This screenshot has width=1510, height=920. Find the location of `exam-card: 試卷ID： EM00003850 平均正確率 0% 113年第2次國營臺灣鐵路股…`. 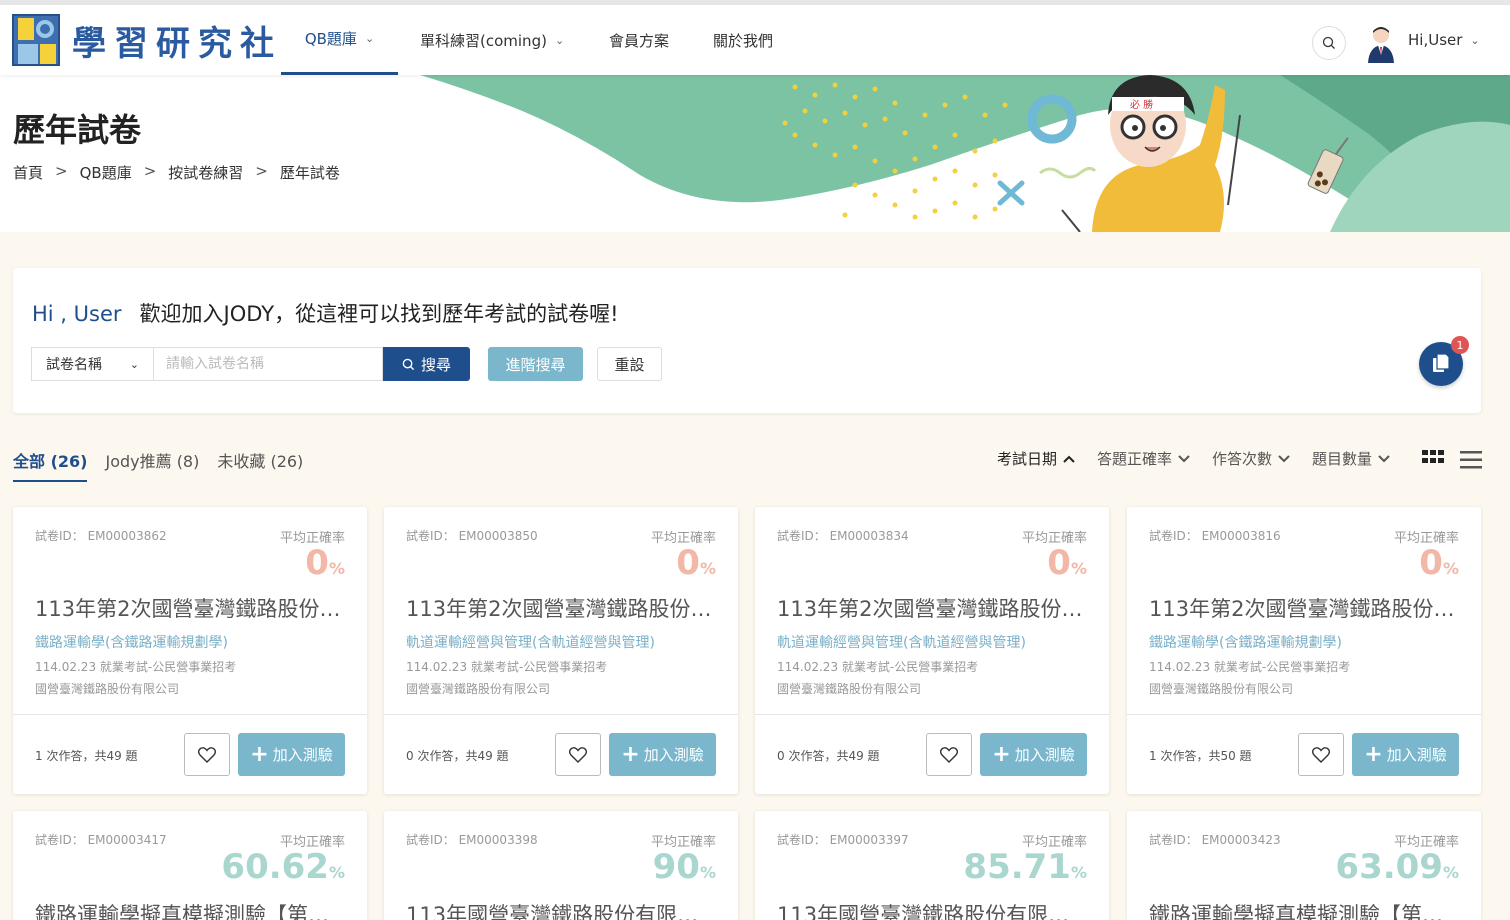

exam-card: 試卷ID： EM00003850 平均正確率 0% 113年第2次國營臺灣鐵路股… is located at coordinates (561, 650).